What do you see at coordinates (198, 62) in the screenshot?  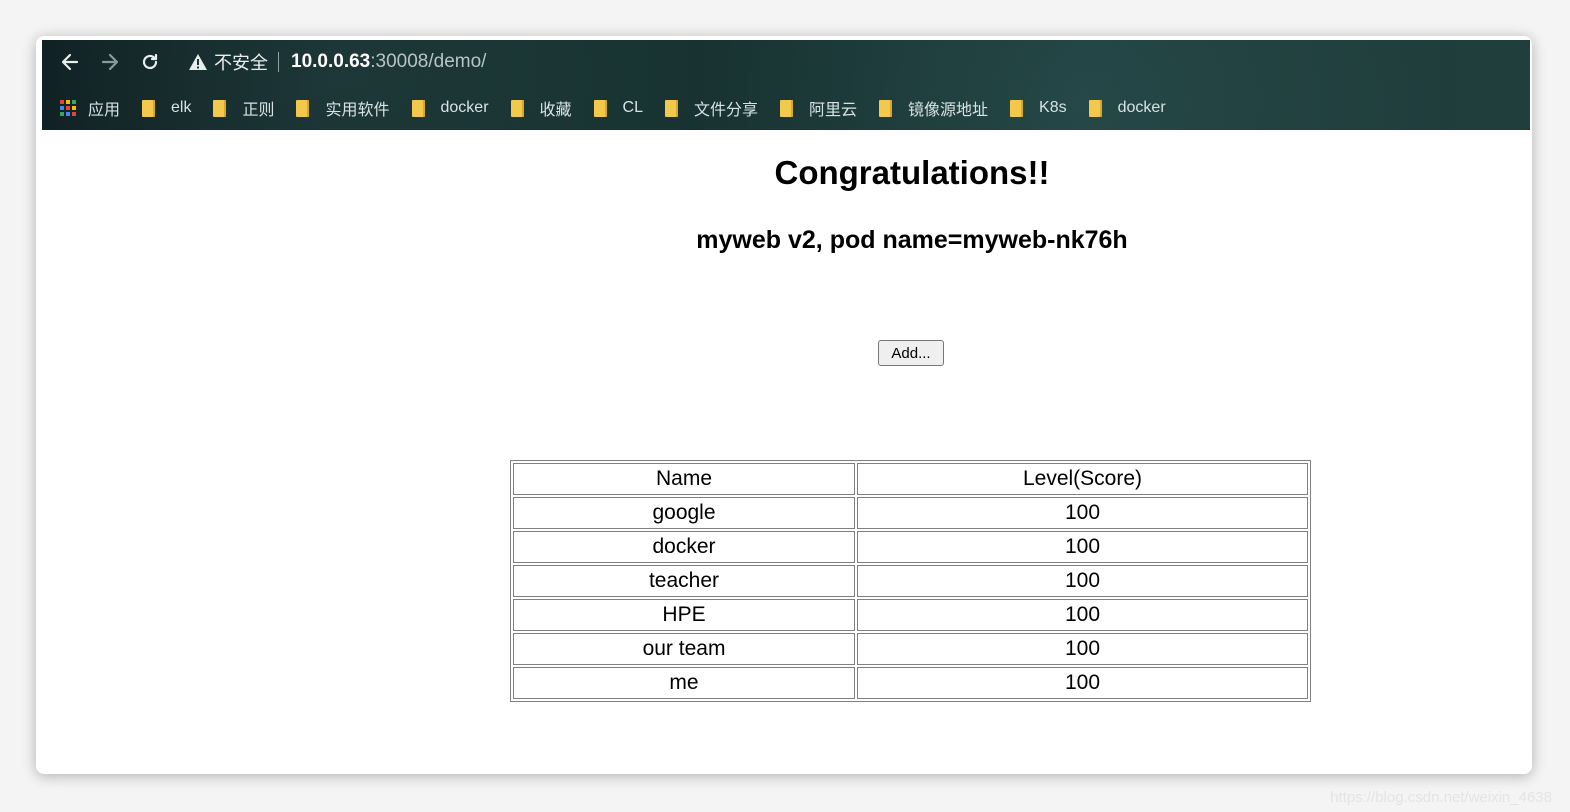 I see `warning-icon` at bounding box center [198, 62].